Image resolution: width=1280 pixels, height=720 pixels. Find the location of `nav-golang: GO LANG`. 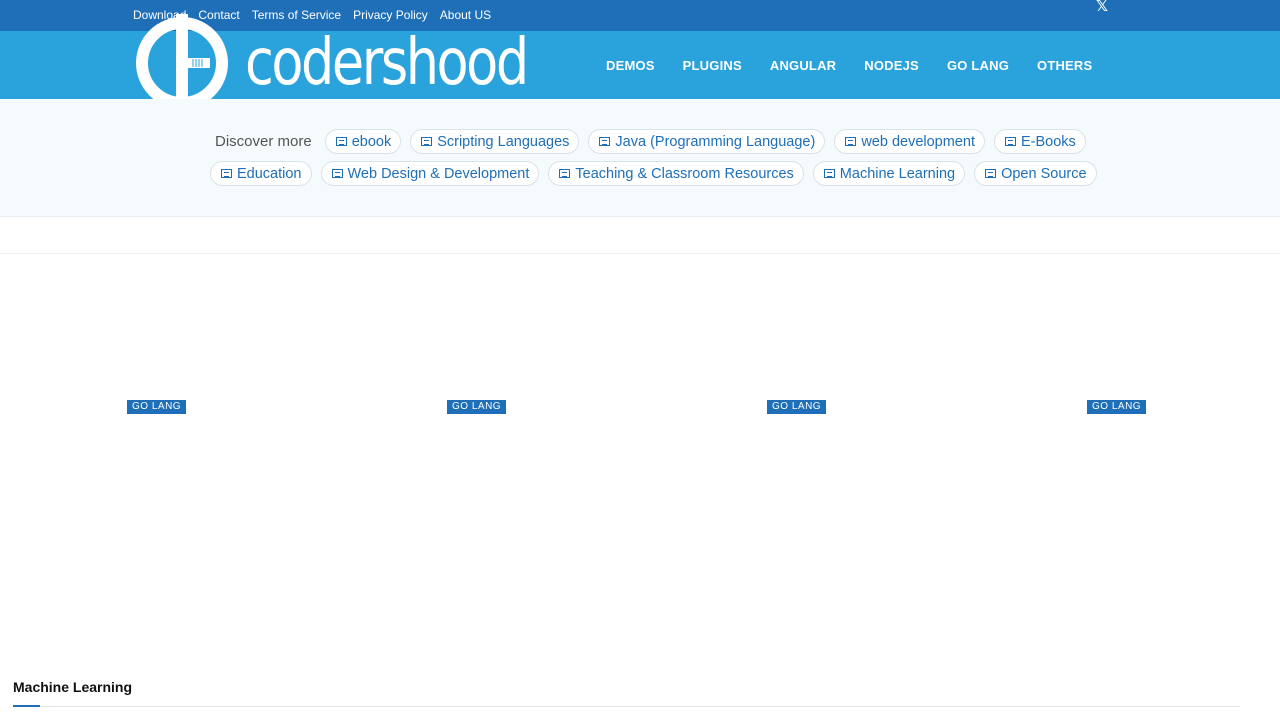

nav-golang: GO LANG is located at coordinates (978, 65).